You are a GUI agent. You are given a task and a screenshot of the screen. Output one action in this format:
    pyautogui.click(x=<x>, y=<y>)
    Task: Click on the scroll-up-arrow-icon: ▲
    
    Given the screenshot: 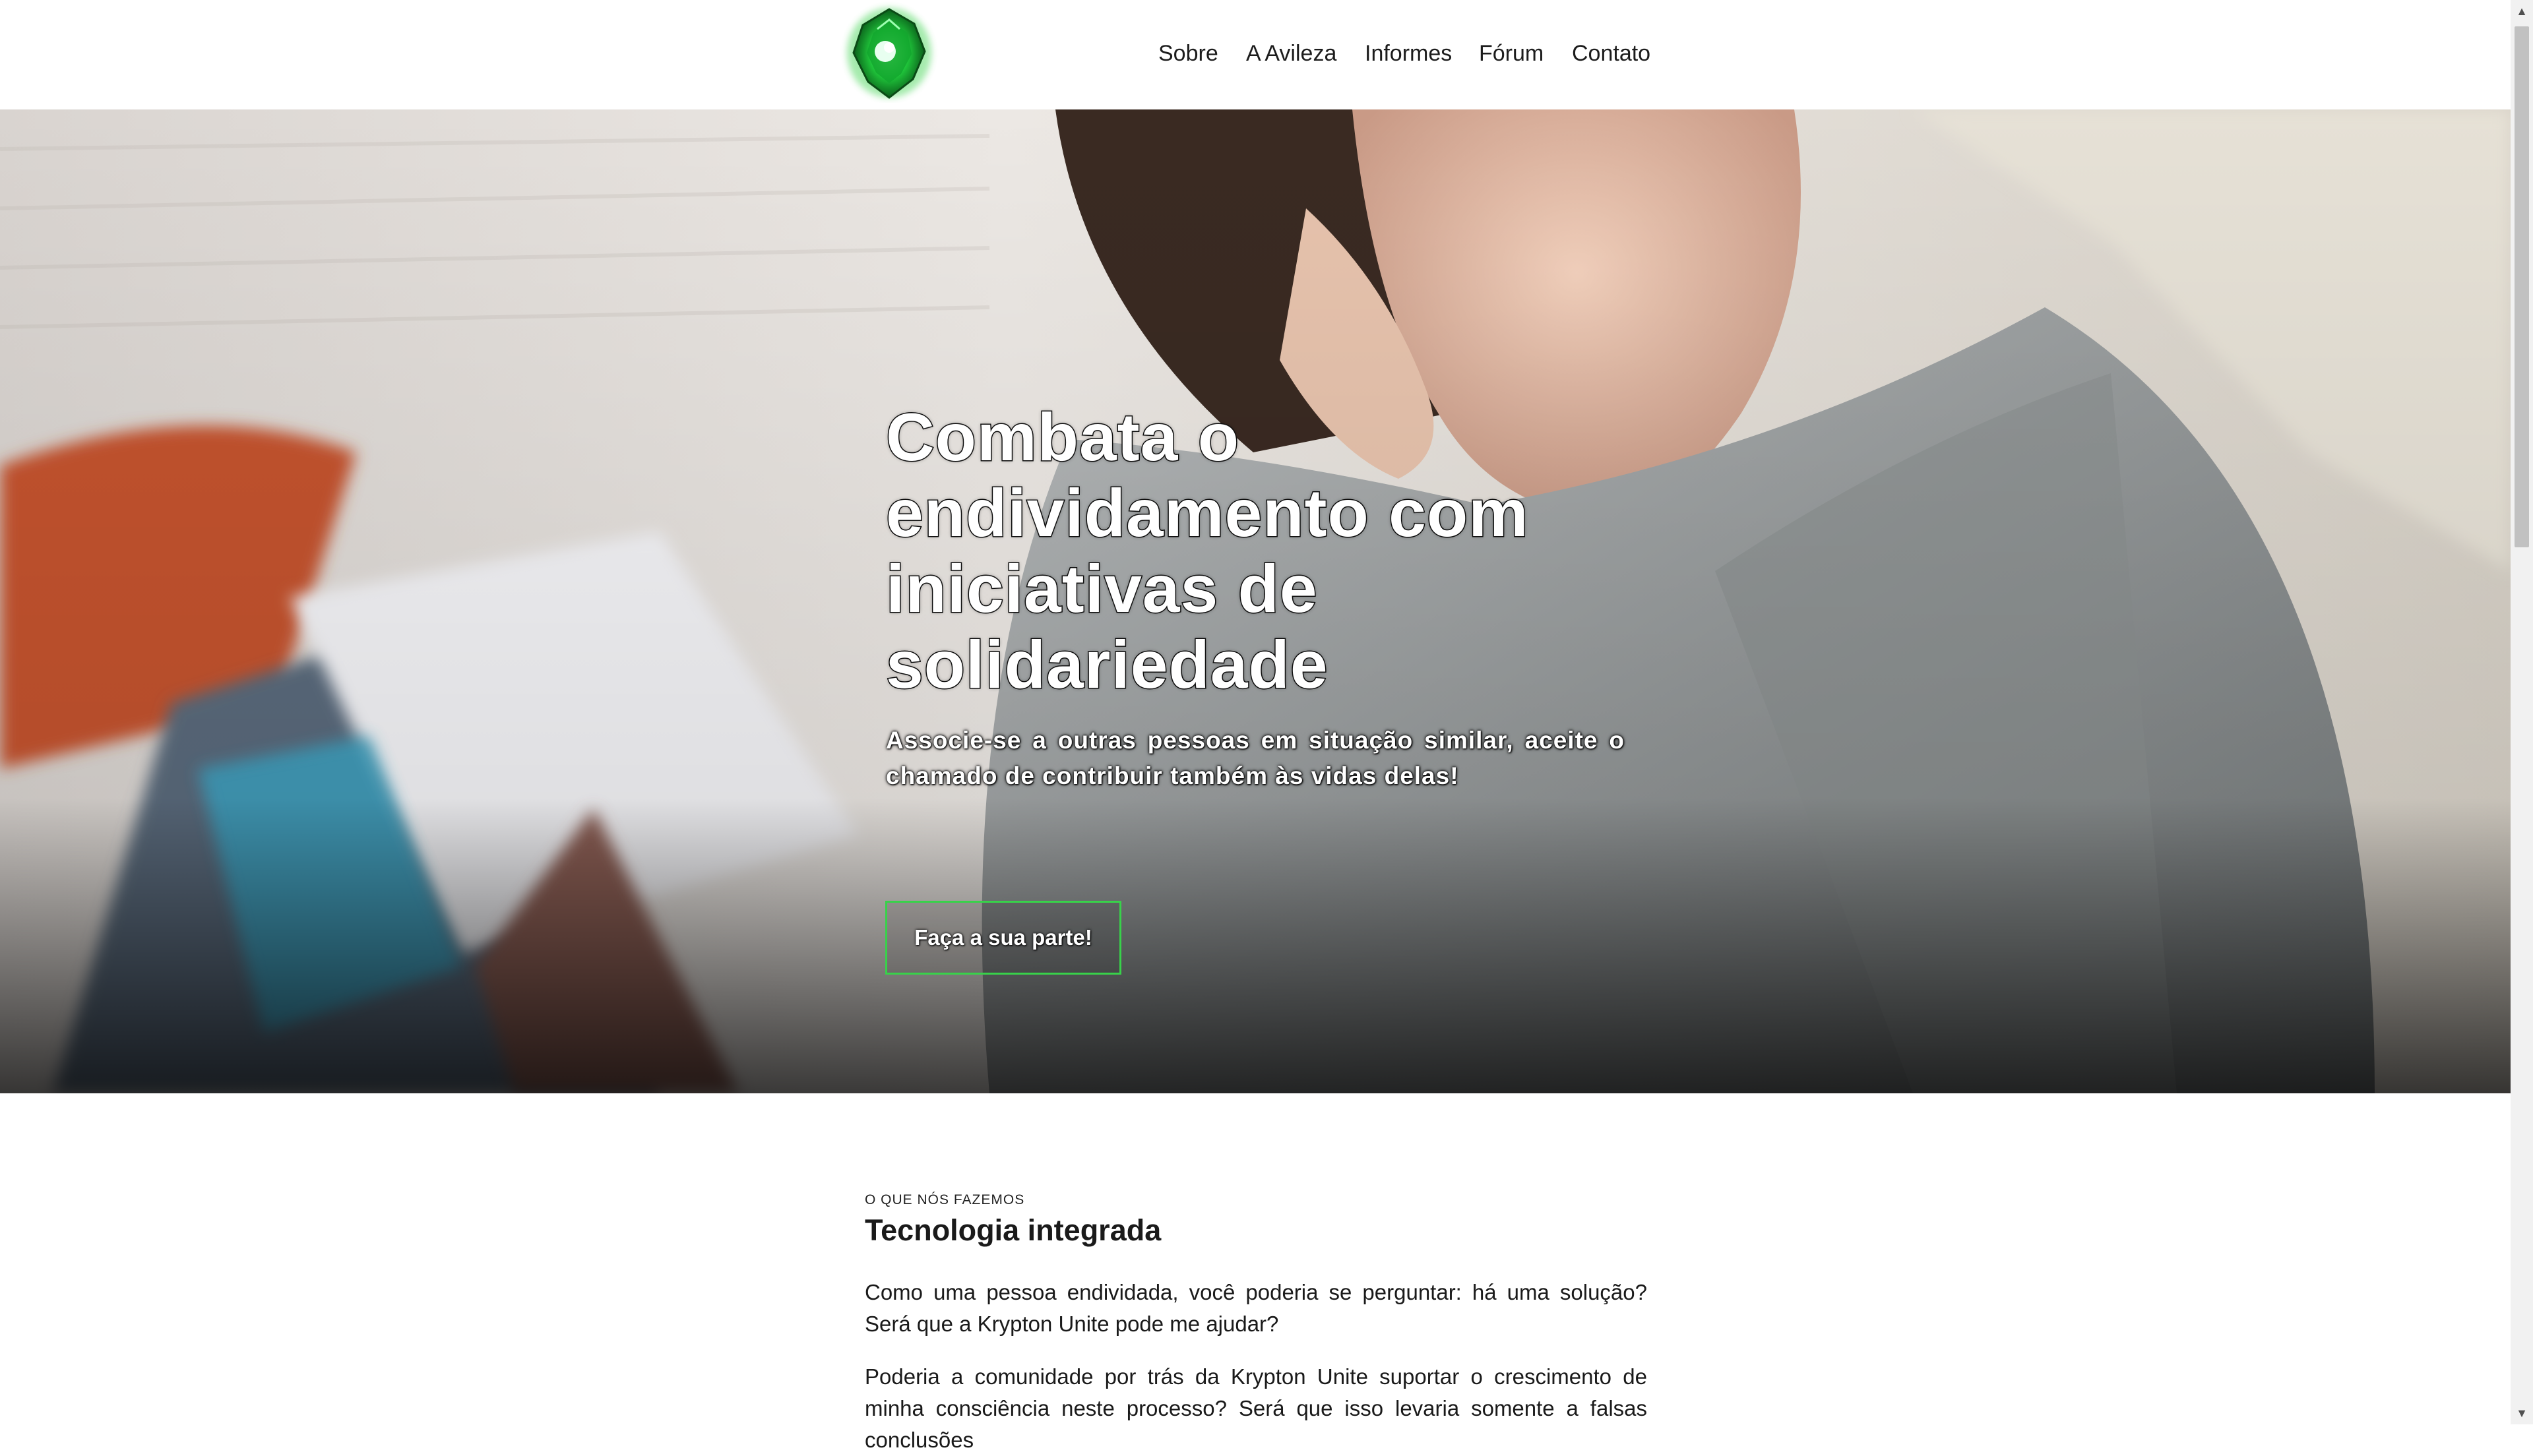 What is the action you would take?
    pyautogui.click(x=2522, y=11)
    